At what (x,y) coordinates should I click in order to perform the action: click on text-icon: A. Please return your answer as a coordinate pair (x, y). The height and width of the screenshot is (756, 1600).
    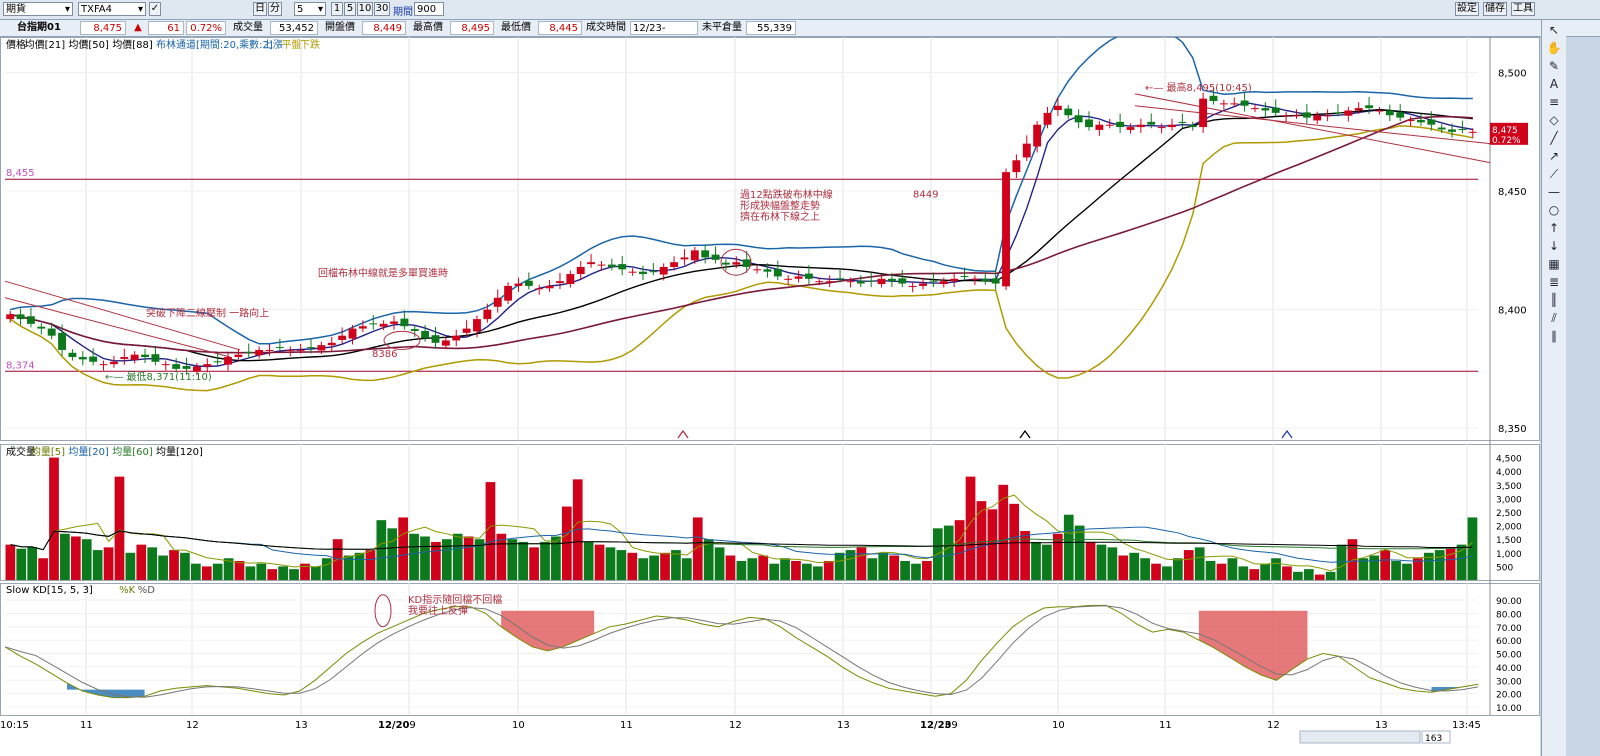
    Looking at the image, I should click on (1554, 84).